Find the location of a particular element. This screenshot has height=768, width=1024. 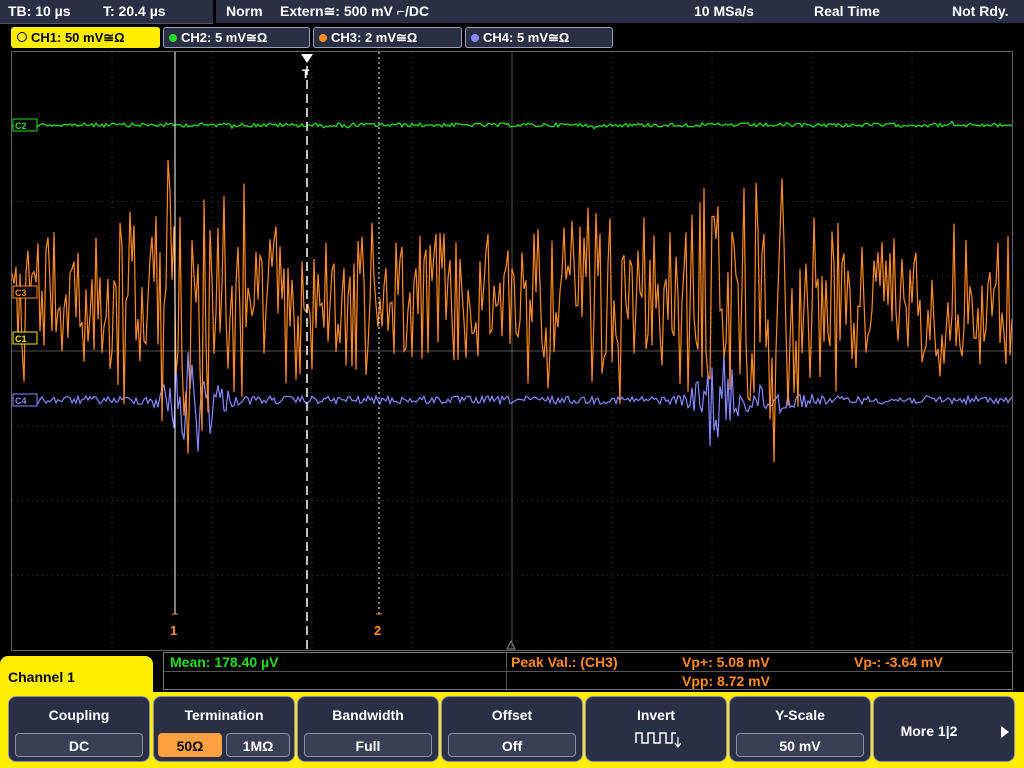

c1-marker-label: C1 is located at coordinates (21, 339).